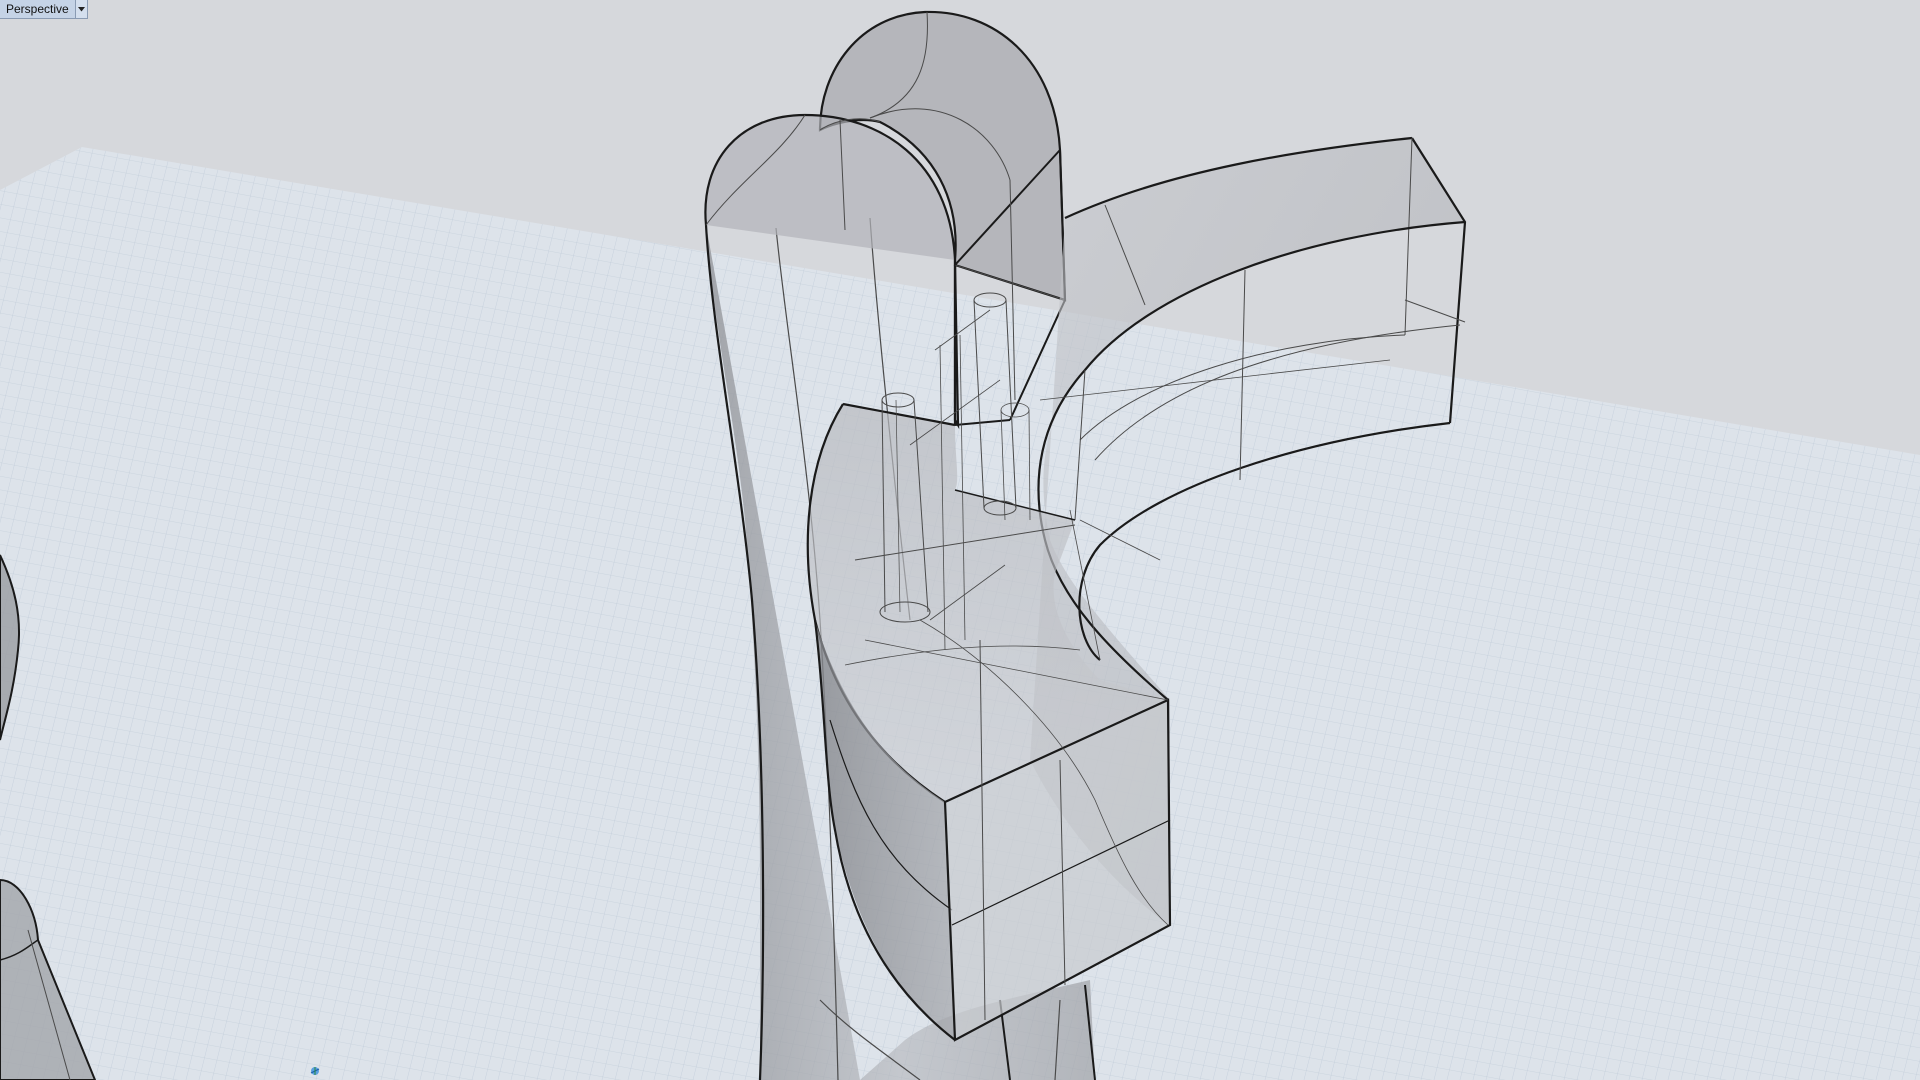 This screenshot has width=1920, height=1080. What do you see at coordinates (37, 9) in the screenshot?
I see `viewport-title-label: Perspective` at bounding box center [37, 9].